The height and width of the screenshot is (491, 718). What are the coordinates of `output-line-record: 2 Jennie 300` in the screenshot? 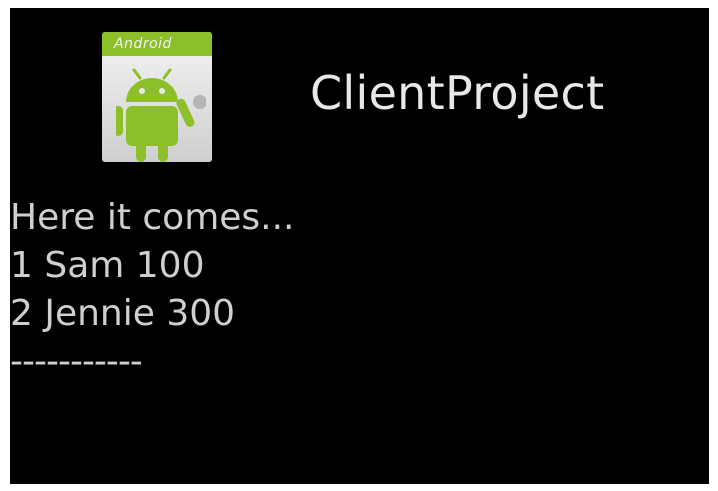 It's located at (123, 313).